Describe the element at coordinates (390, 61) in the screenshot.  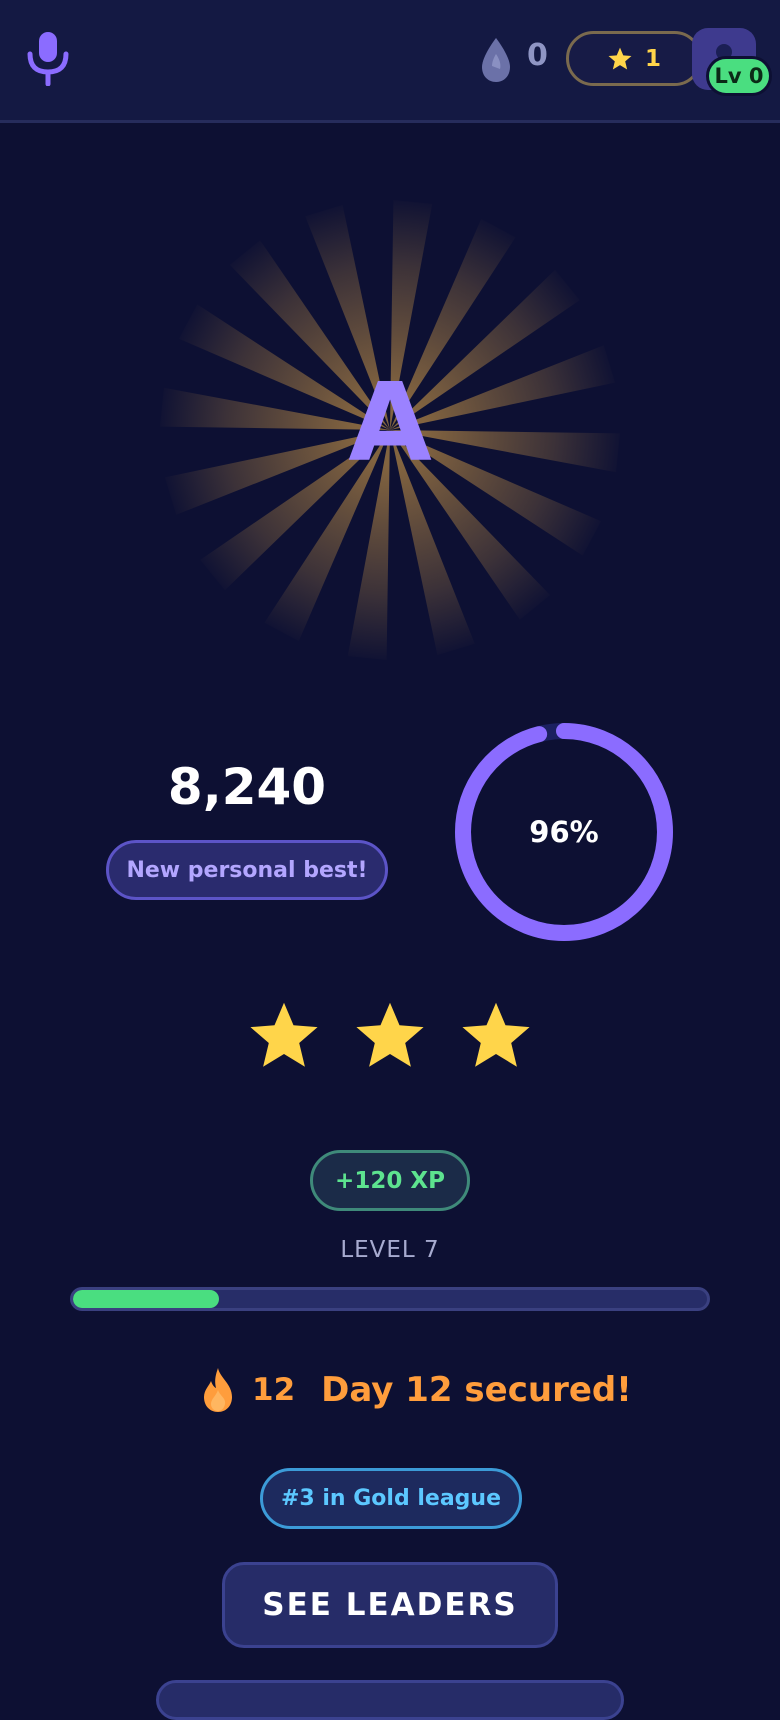
I see `top-bar: 0 1 Lv 0` at that location.